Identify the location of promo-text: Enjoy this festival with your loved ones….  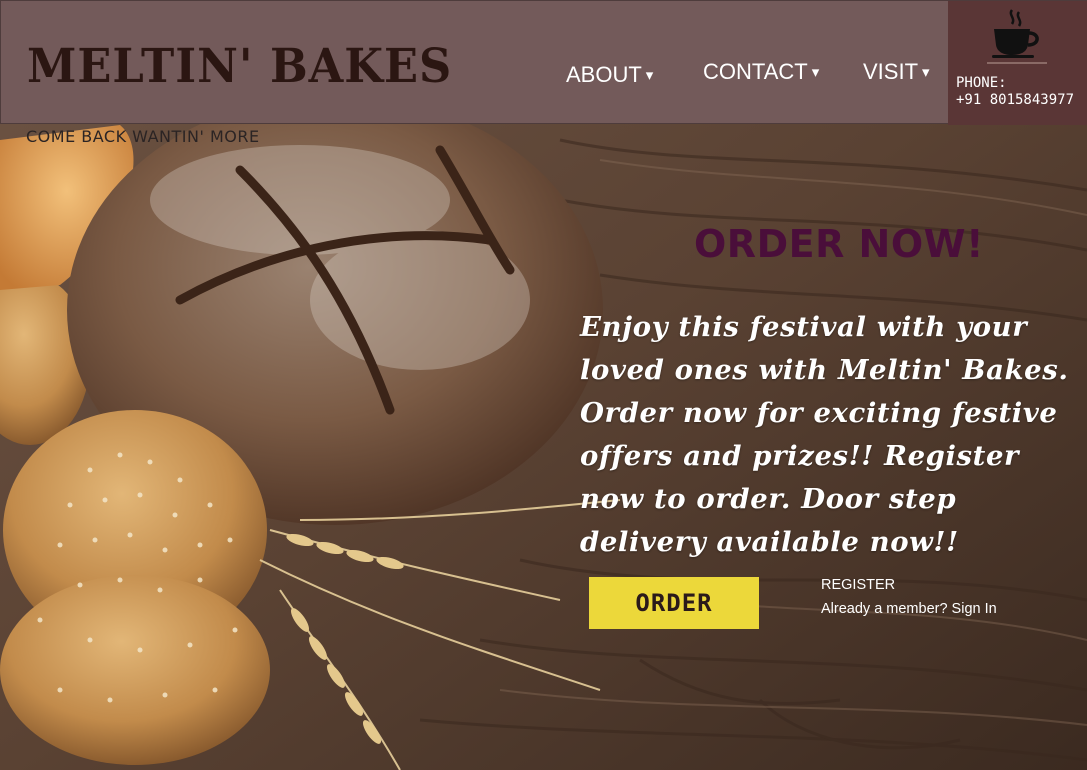
(824, 434).